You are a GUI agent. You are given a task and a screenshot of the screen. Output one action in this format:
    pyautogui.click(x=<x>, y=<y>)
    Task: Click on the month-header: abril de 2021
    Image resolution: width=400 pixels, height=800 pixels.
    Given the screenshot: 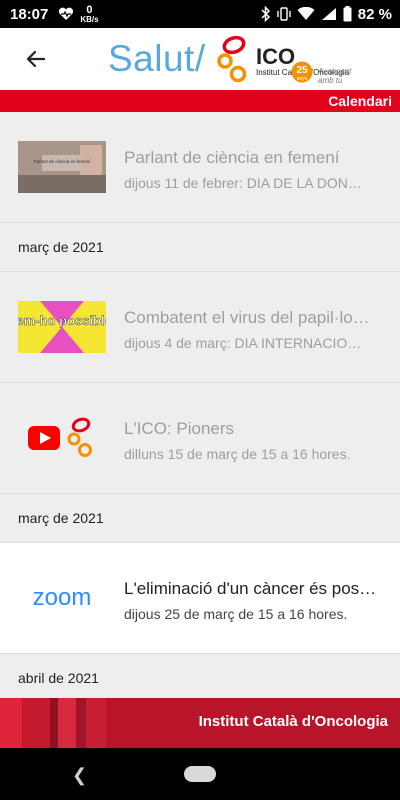 What is the action you would take?
    pyautogui.click(x=200, y=676)
    